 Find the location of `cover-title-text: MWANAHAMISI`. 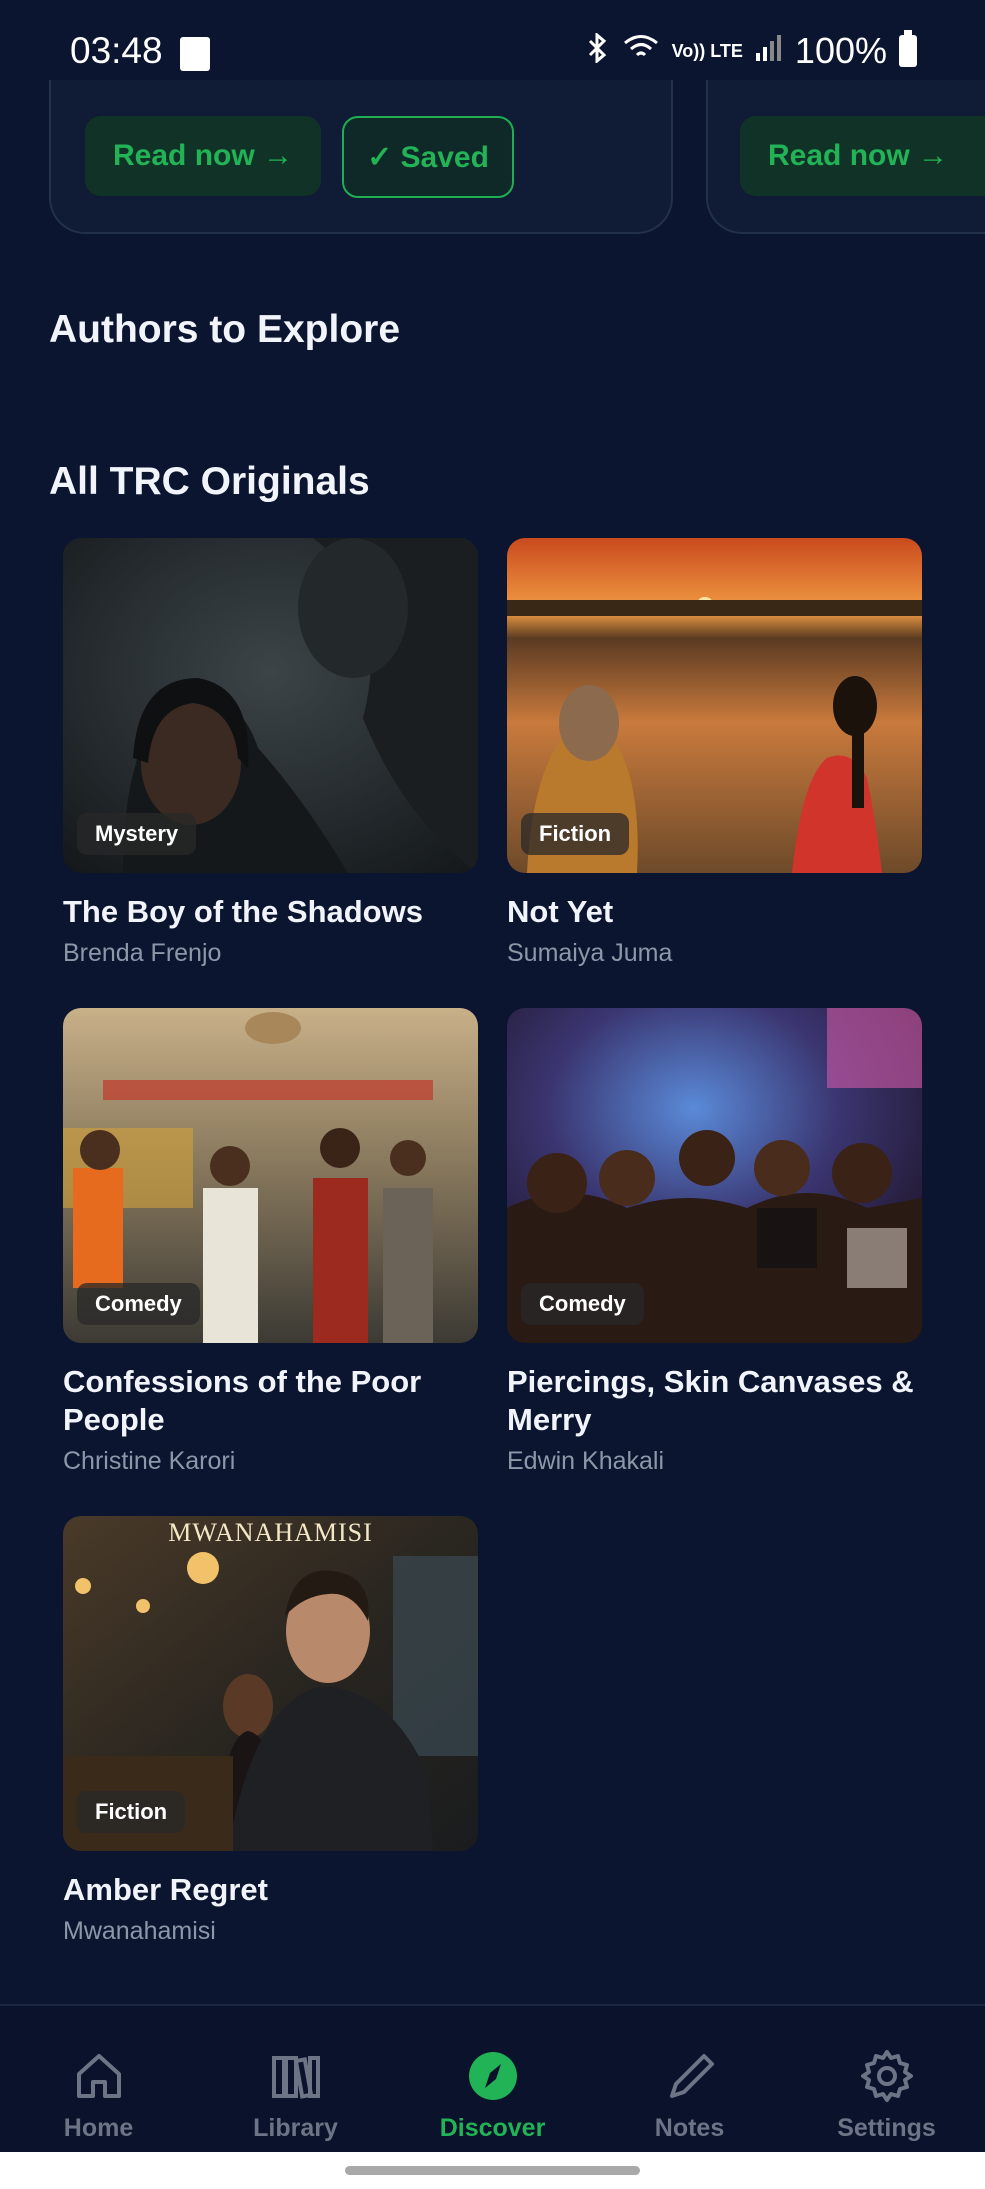

cover-title-text: MWANAHAMISI is located at coordinates (270, 1532).